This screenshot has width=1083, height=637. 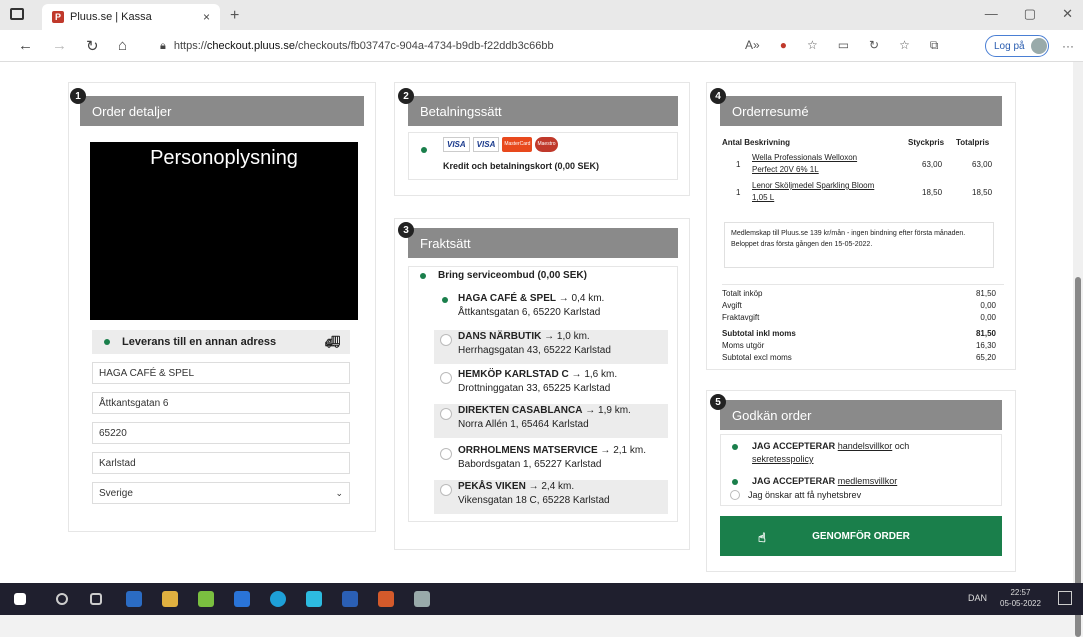 I want to click on accept-label: JAG ACCEPTERAR, so click(x=794, y=481).